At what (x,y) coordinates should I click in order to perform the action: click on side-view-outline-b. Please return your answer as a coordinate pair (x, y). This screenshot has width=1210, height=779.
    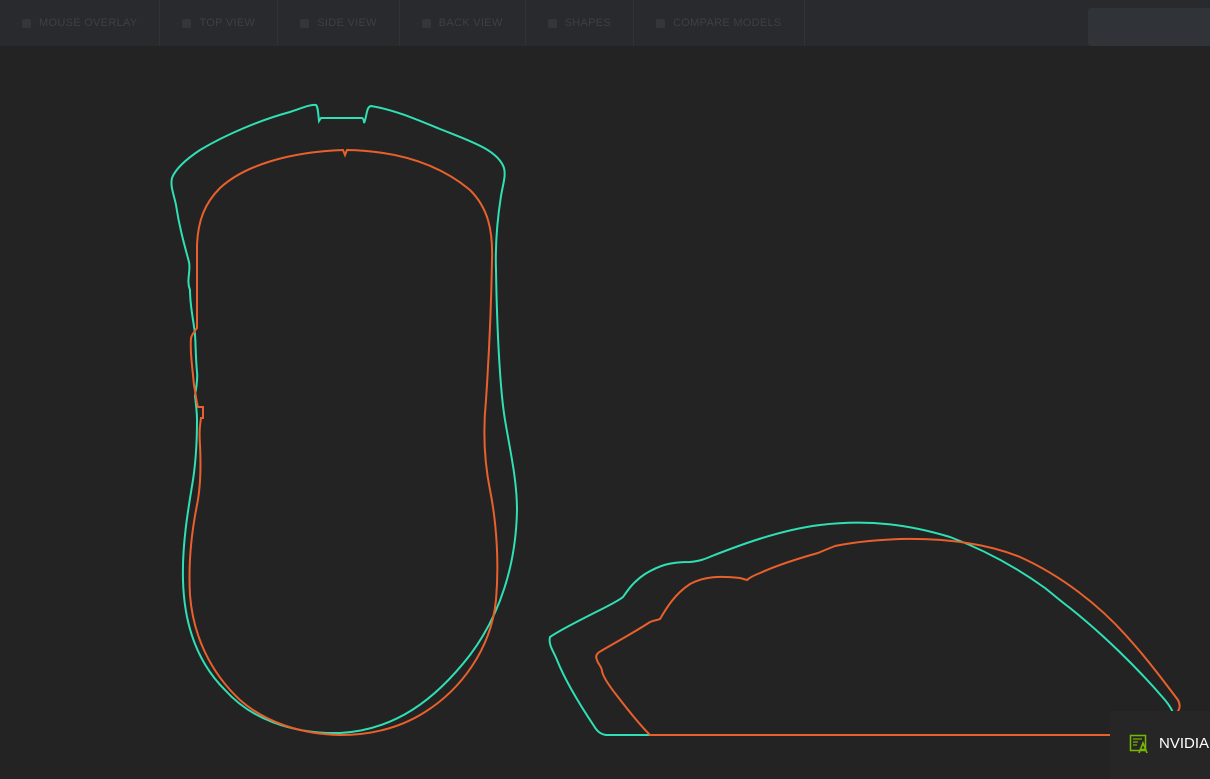
    Looking at the image, I should click on (888, 636).